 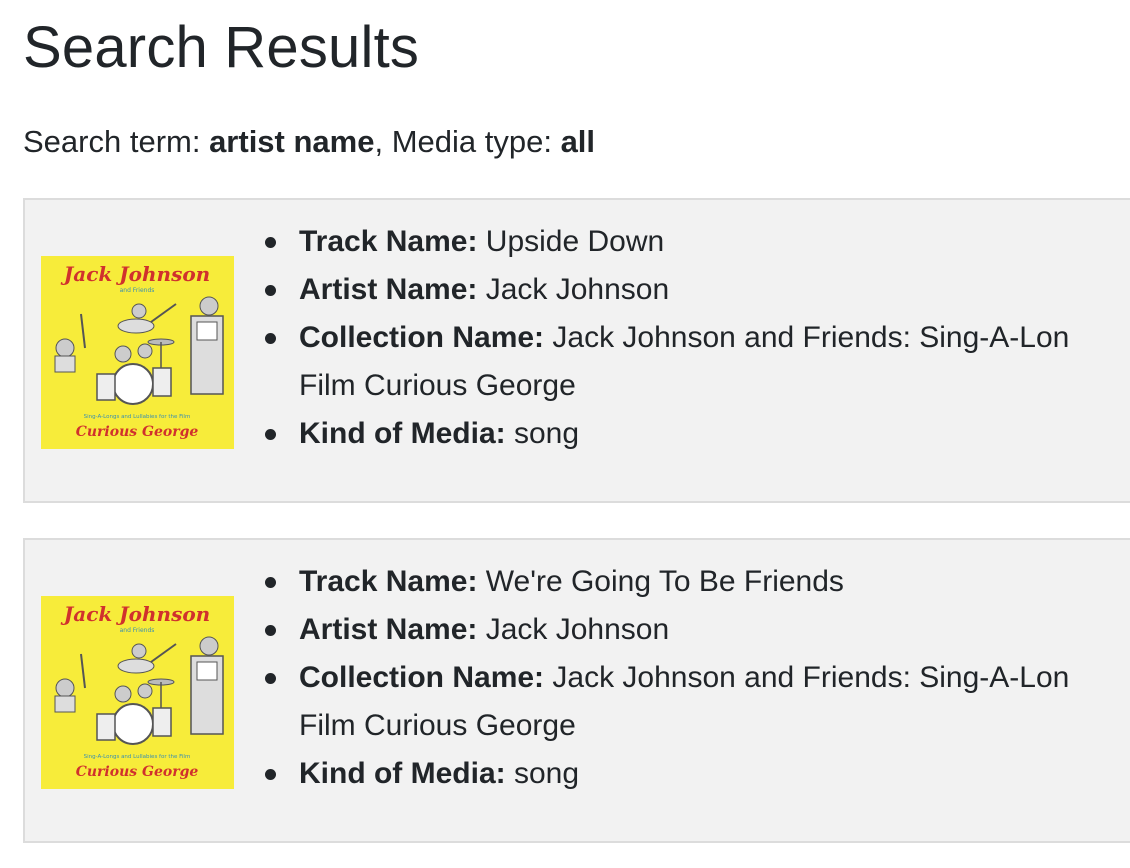 I want to click on search-term-label: Search term:, so click(x=116, y=141).